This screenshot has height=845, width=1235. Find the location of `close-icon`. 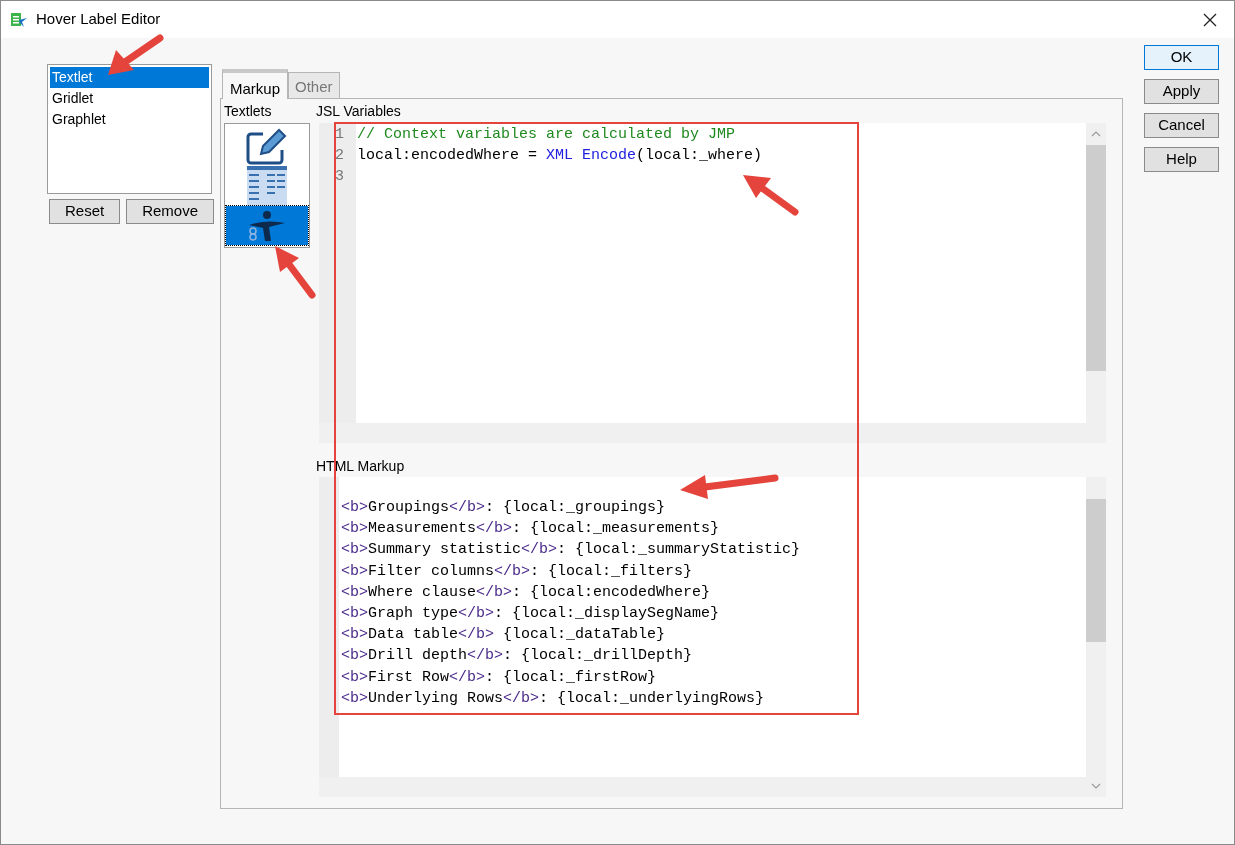

close-icon is located at coordinates (1210, 19).